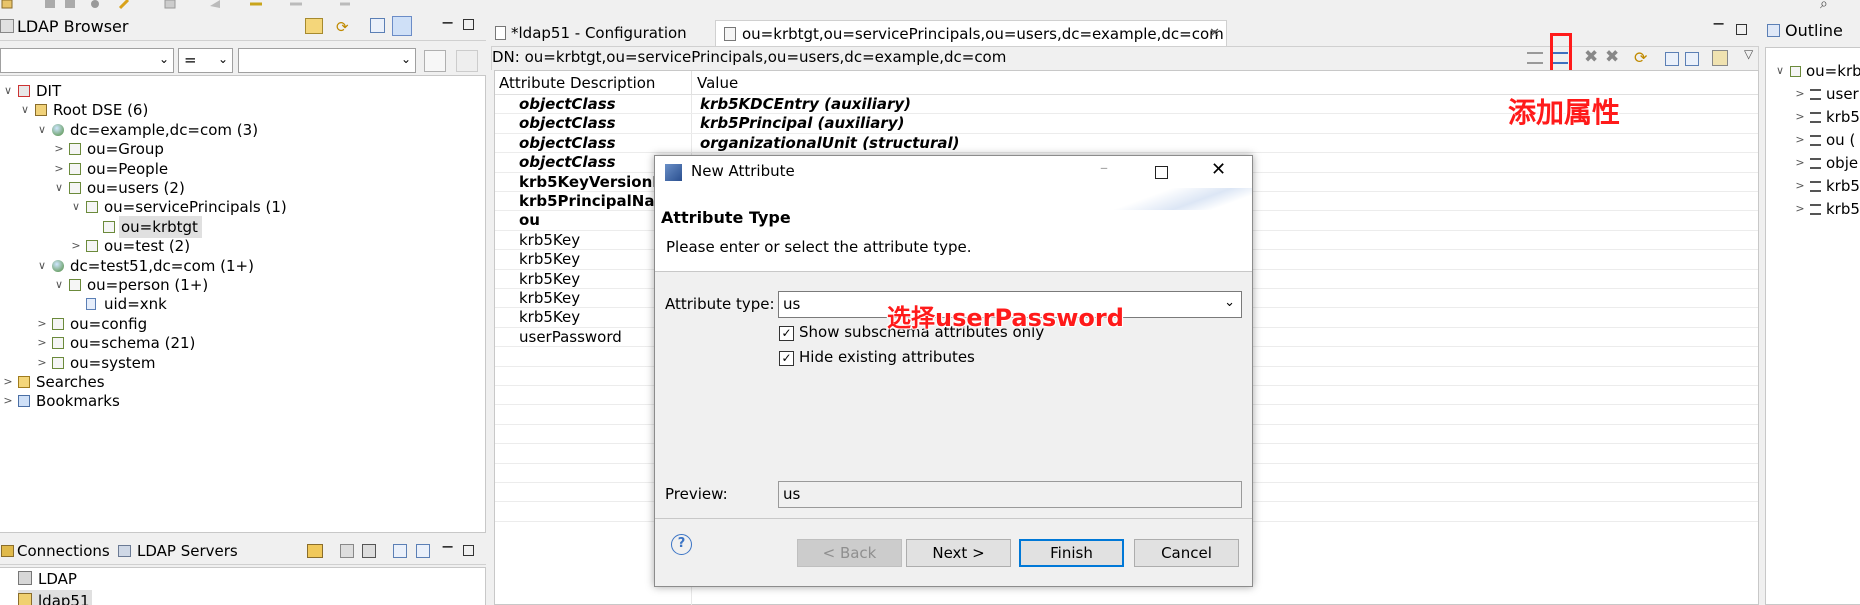 The height and width of the screenshot is (605, 1860). Describe the element at coordinates (55, 597) in the screenshot. I see `connection-item: ldap51` at that location.